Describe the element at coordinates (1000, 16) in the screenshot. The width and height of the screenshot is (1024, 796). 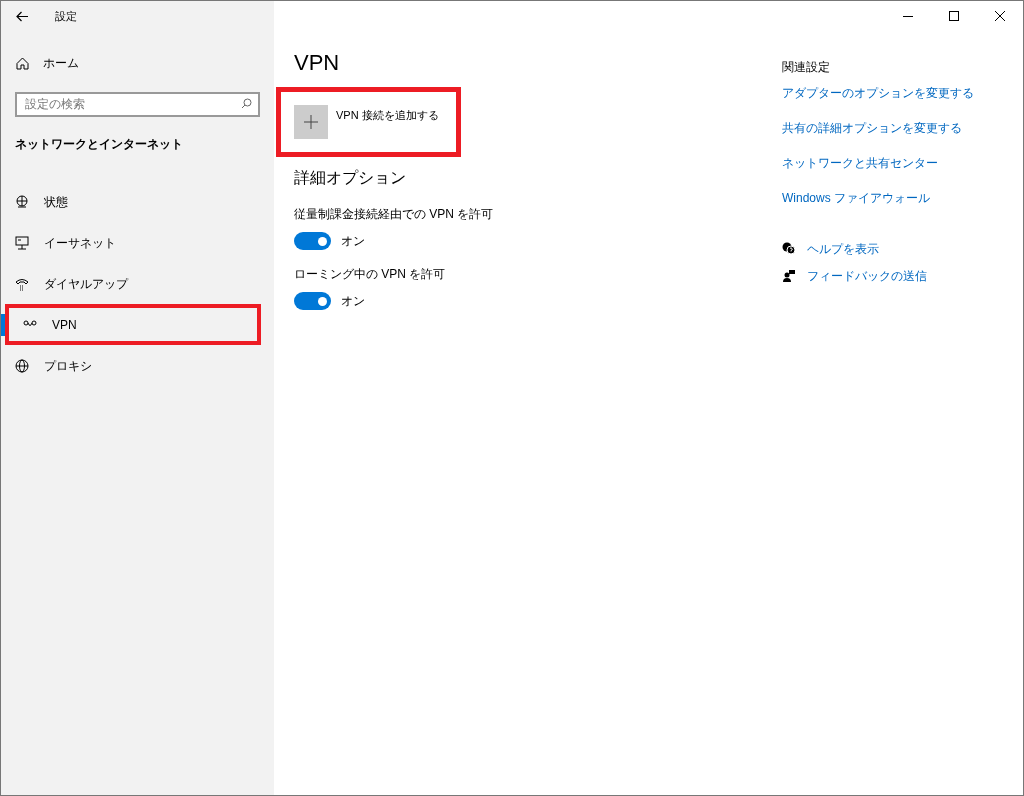
I see `close-icon` at that location.